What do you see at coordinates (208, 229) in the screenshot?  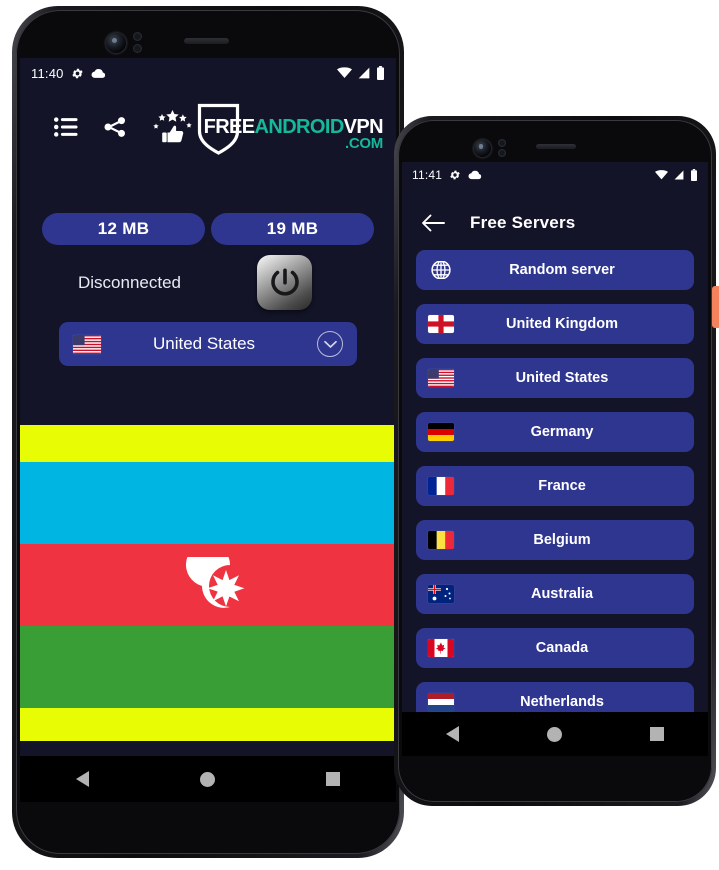 I see `data-usage-row: 12 MB 19 MB` at bounding box center [208, 229].